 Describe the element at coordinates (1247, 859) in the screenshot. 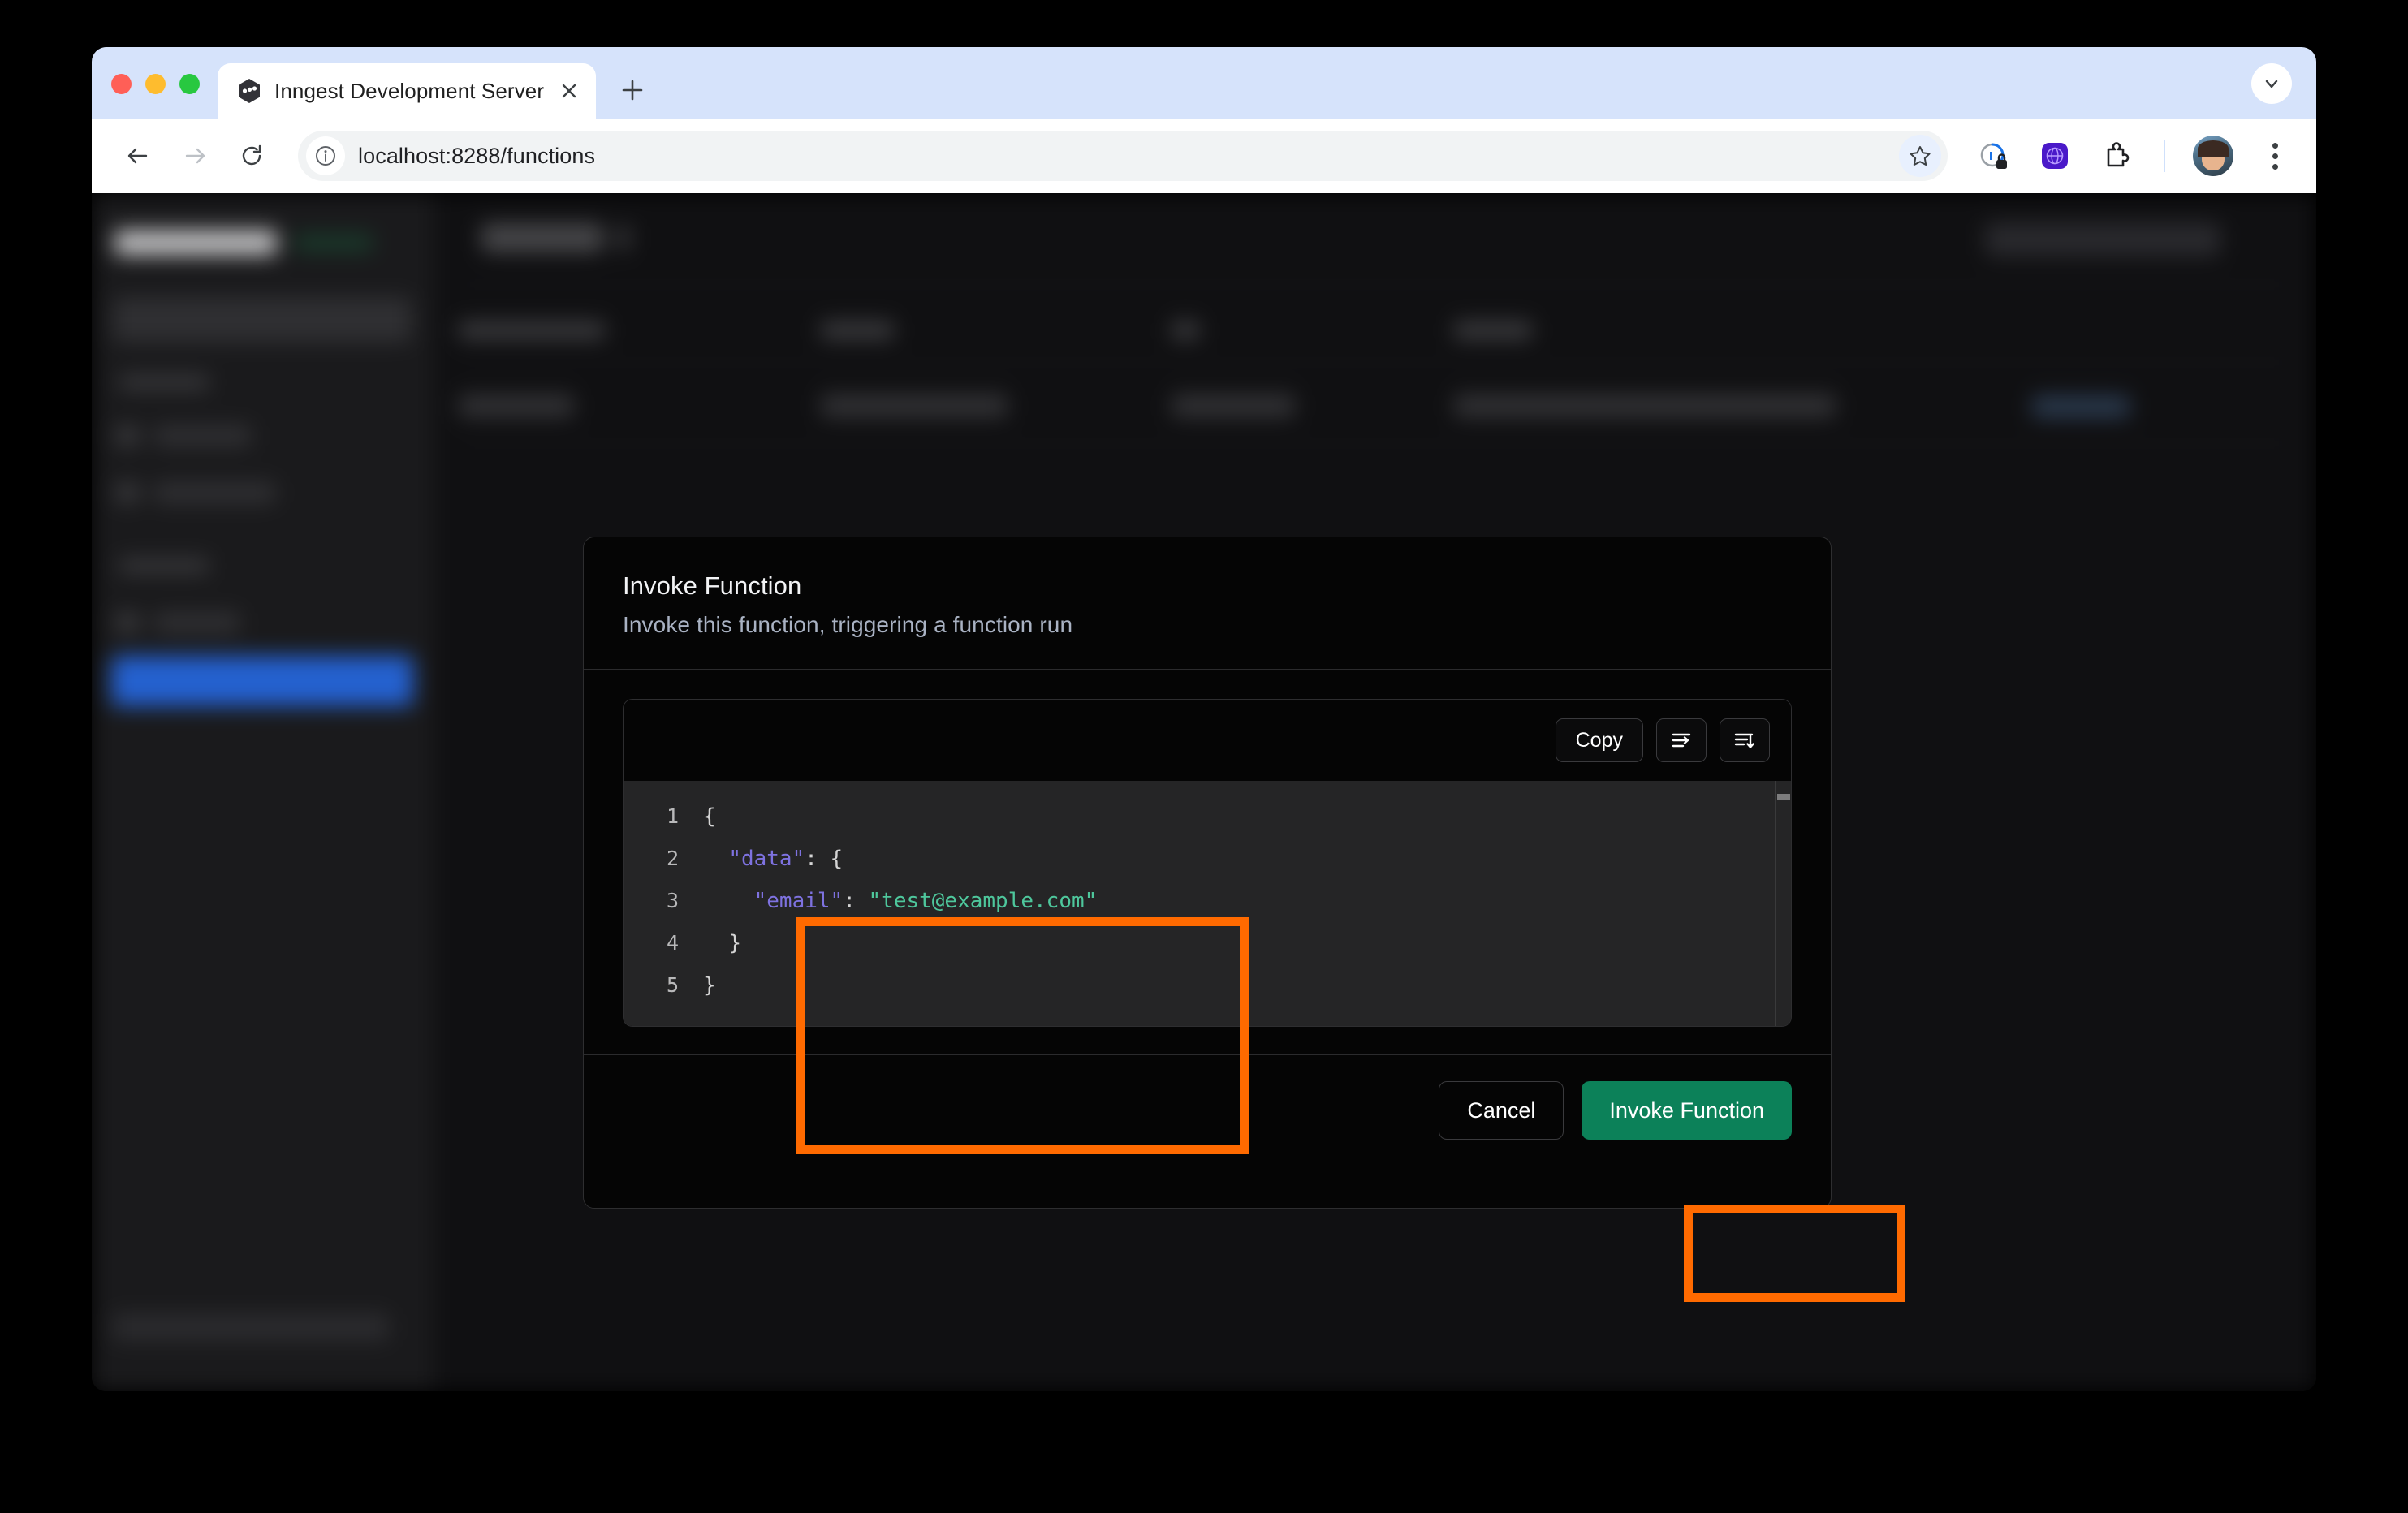

I see `code-line: "data": {` at that location.